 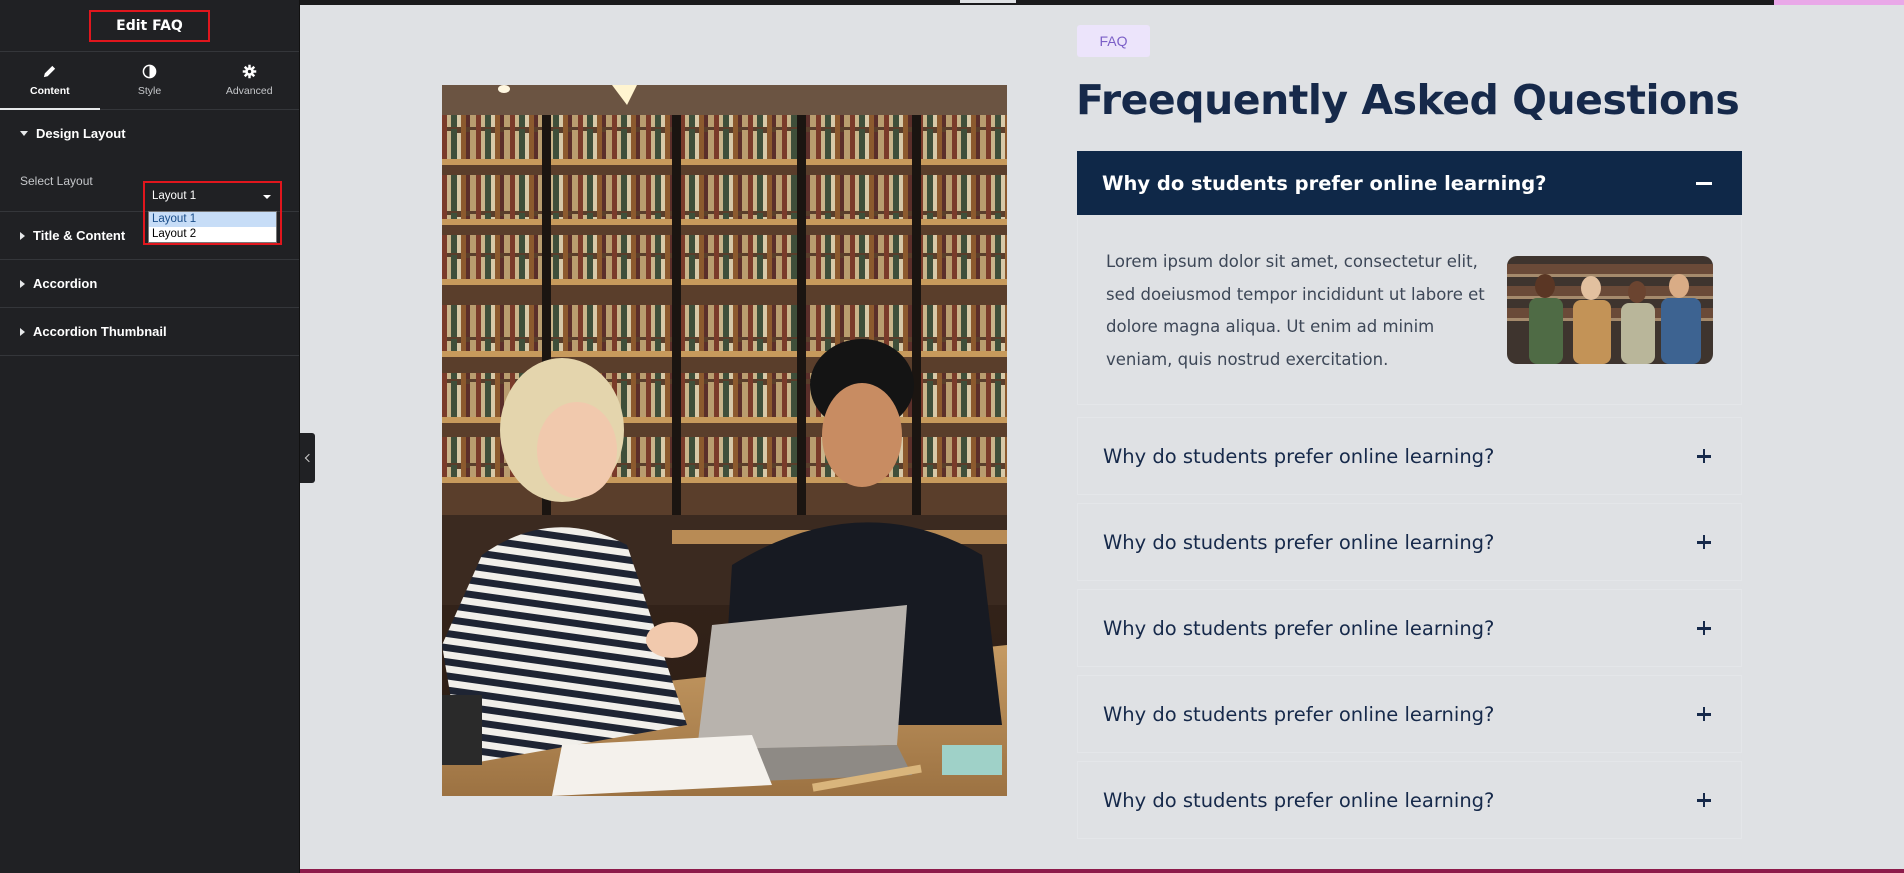 I want to click on half-circle-icon, so click(x=149, y=71).